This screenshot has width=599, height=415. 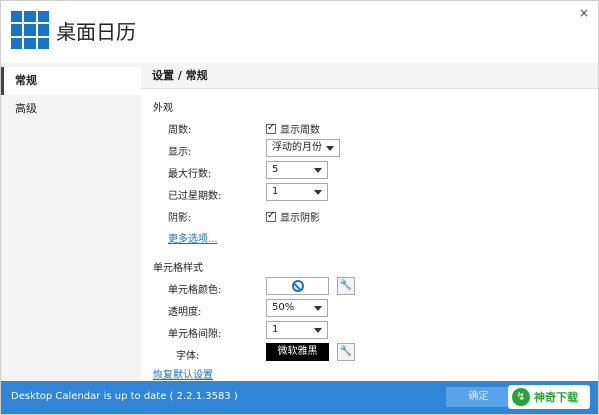 I want to click on past-weeks-select: 1, so click(x=297, y=192).